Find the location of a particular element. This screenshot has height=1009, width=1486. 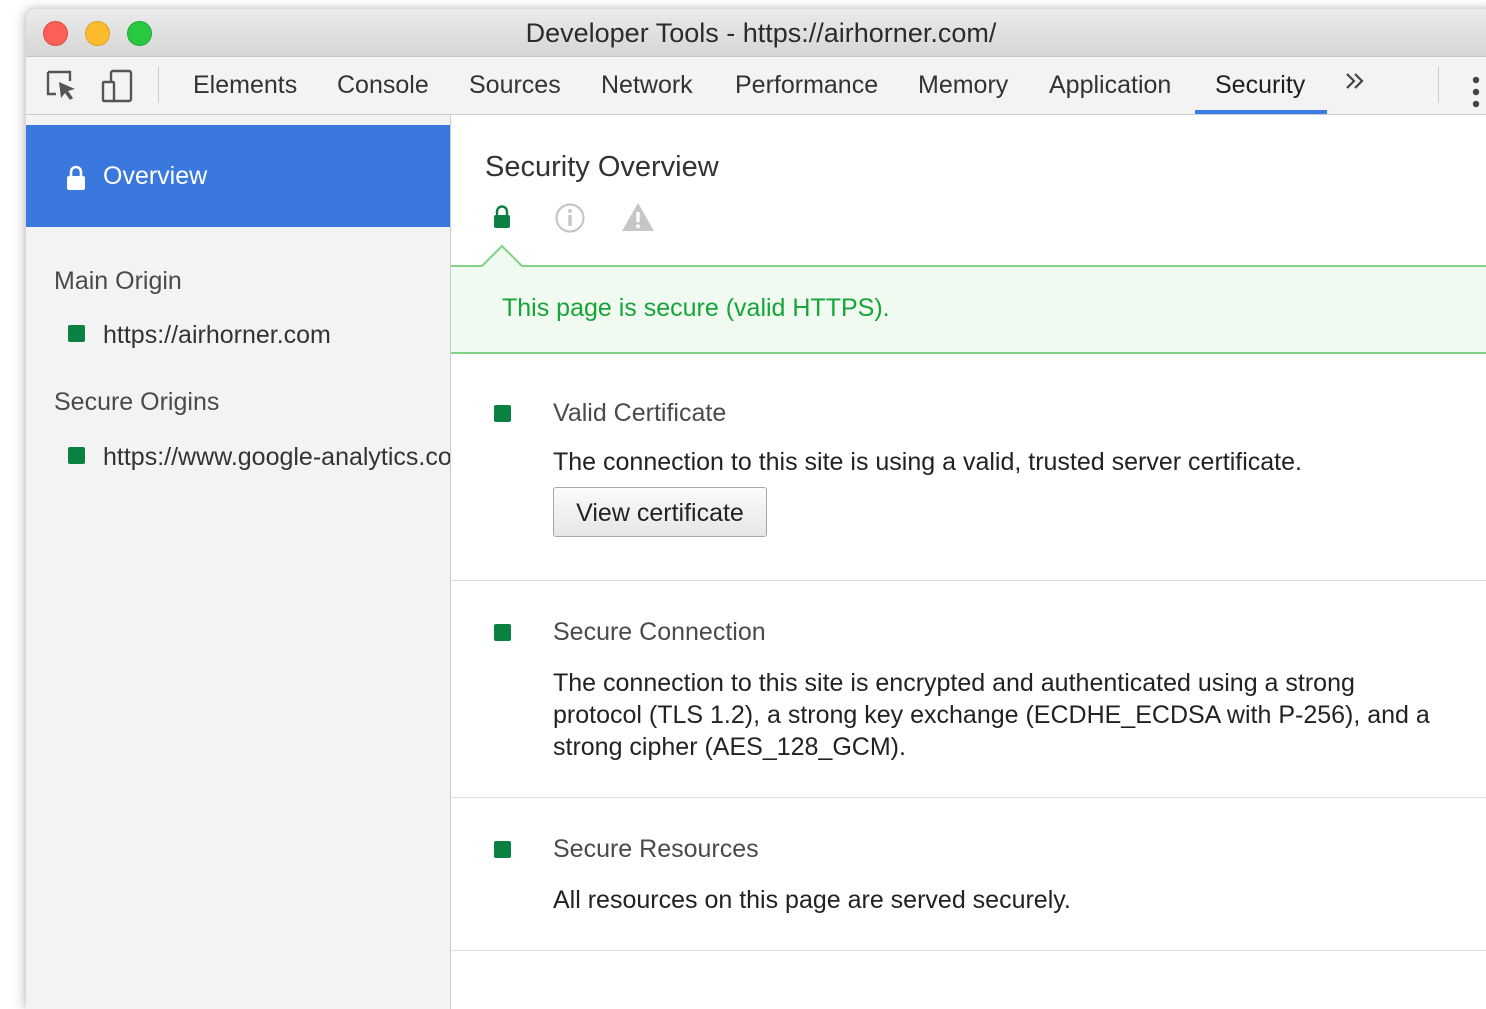

window-title: Developer Tools - https://airhorner.com/ is located at coordinates (761, 33).